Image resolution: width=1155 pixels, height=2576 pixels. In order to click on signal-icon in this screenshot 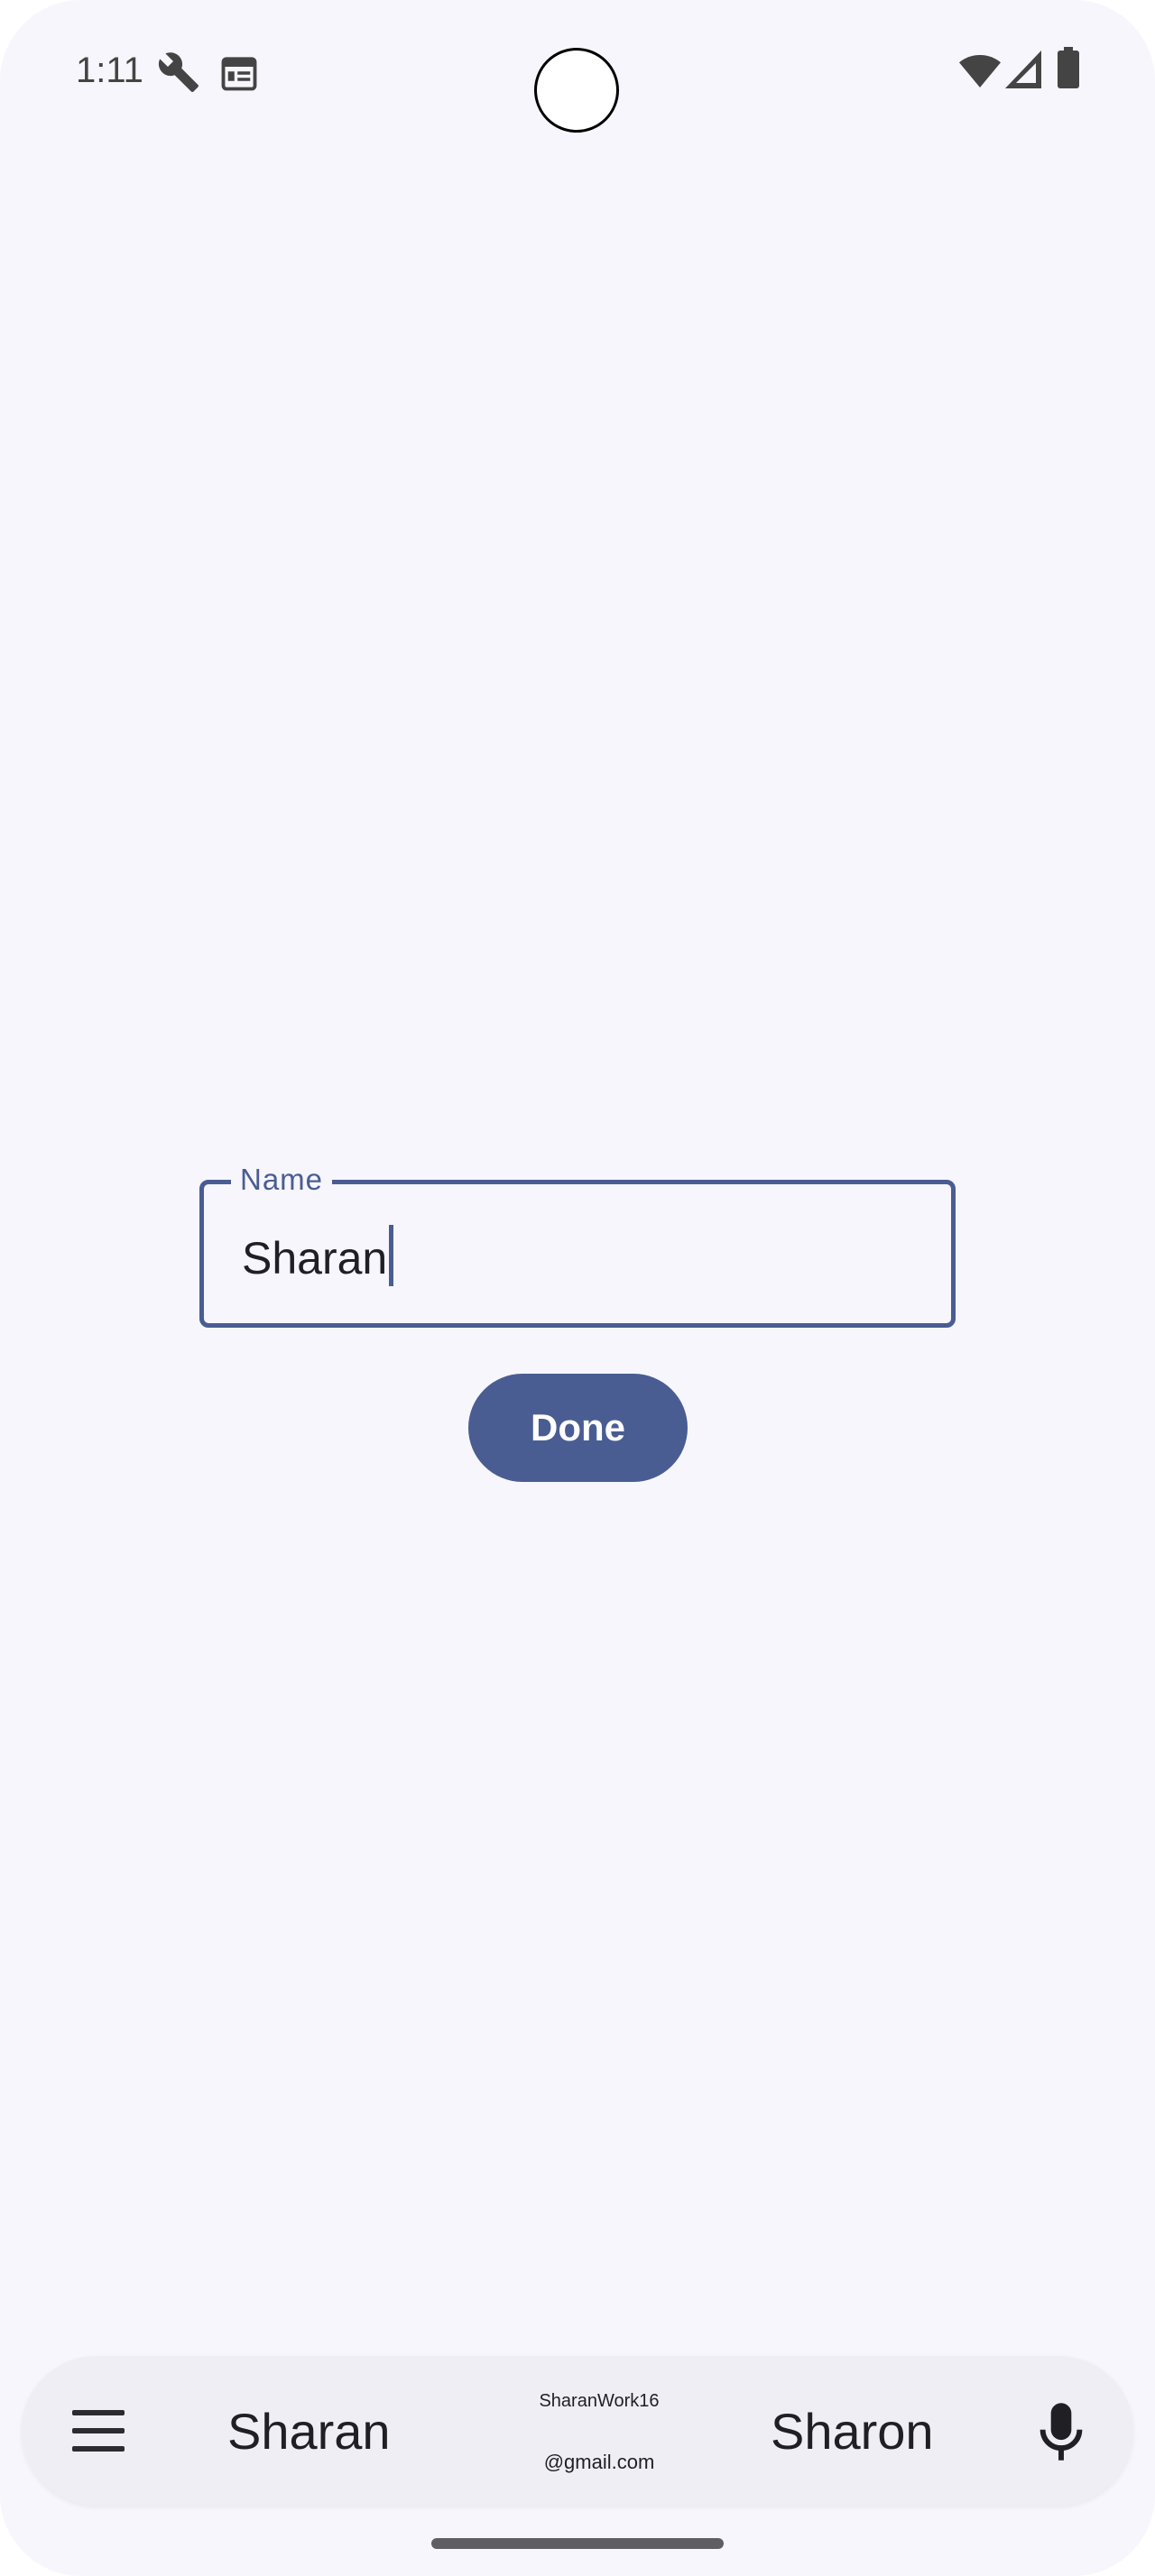, I will do `click(1023, 69)`.